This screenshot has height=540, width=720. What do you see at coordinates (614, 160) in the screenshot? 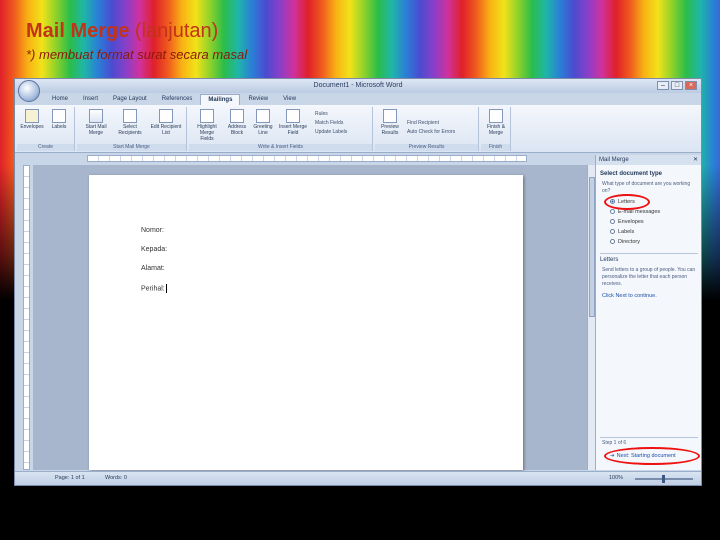
I see `pane-title: Mail Merge` at bounding box center [614, 160].